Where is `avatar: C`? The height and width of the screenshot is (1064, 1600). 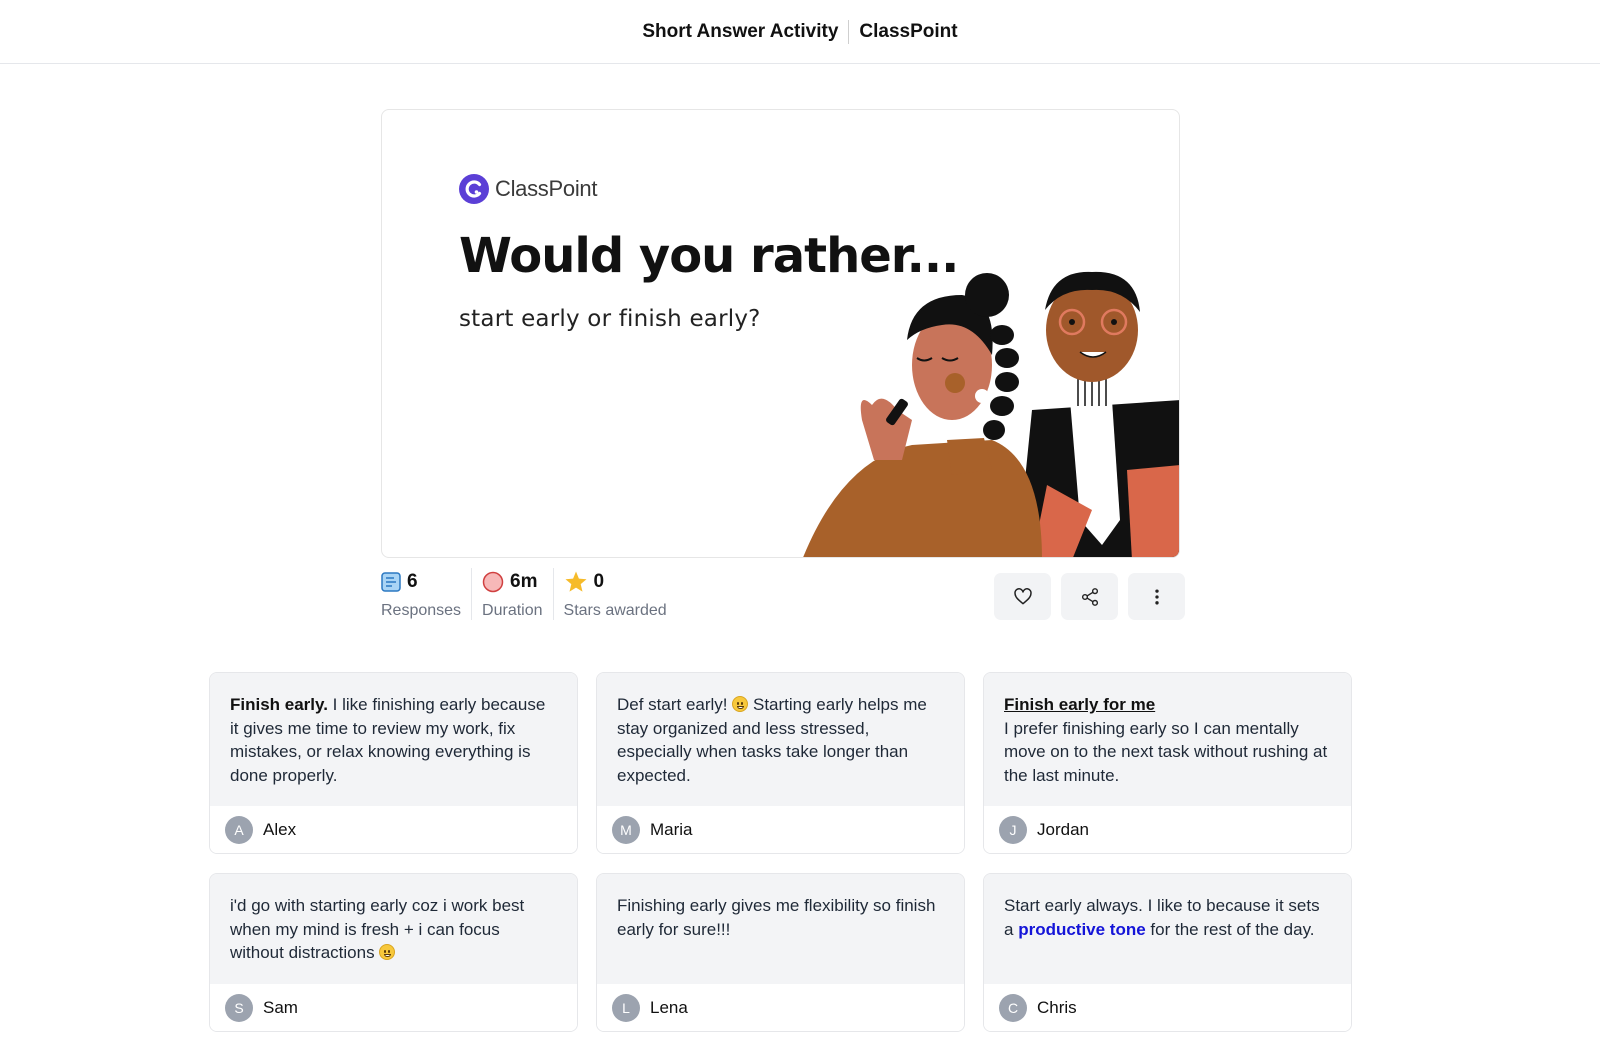 avatar: C is located at coordinates (1013, 1007).